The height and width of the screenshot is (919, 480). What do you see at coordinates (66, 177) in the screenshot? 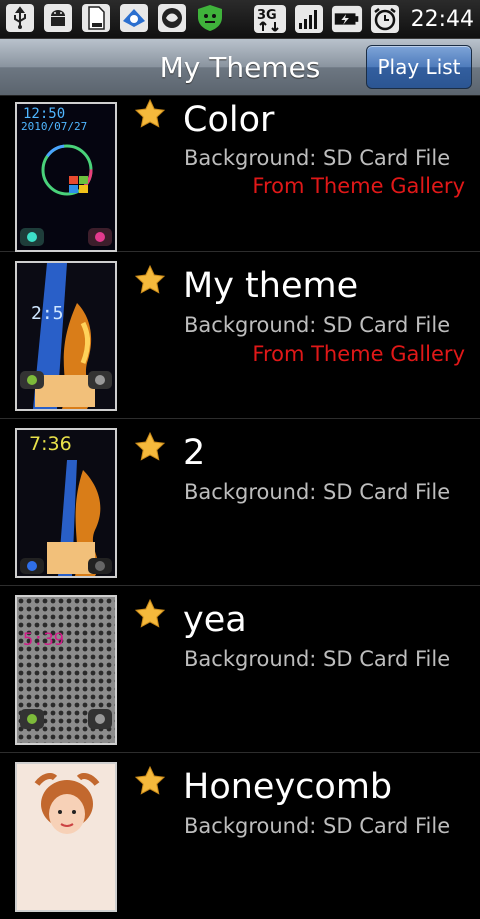
I see `theme-thumbnail: 12:50 2010/07/27` at bounding box center [66, 177].